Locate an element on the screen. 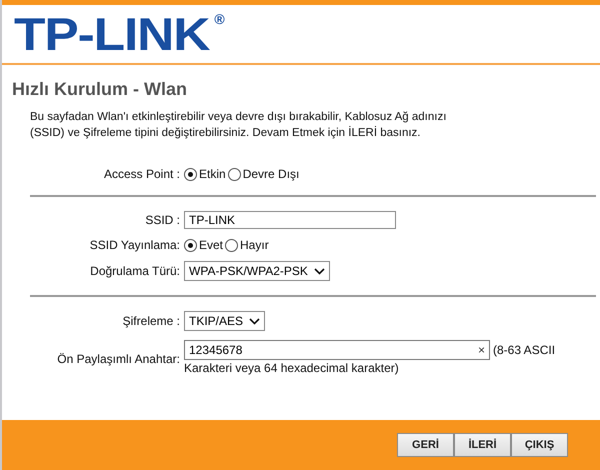  radio-label: Evet is located at coordinates (211, 245).